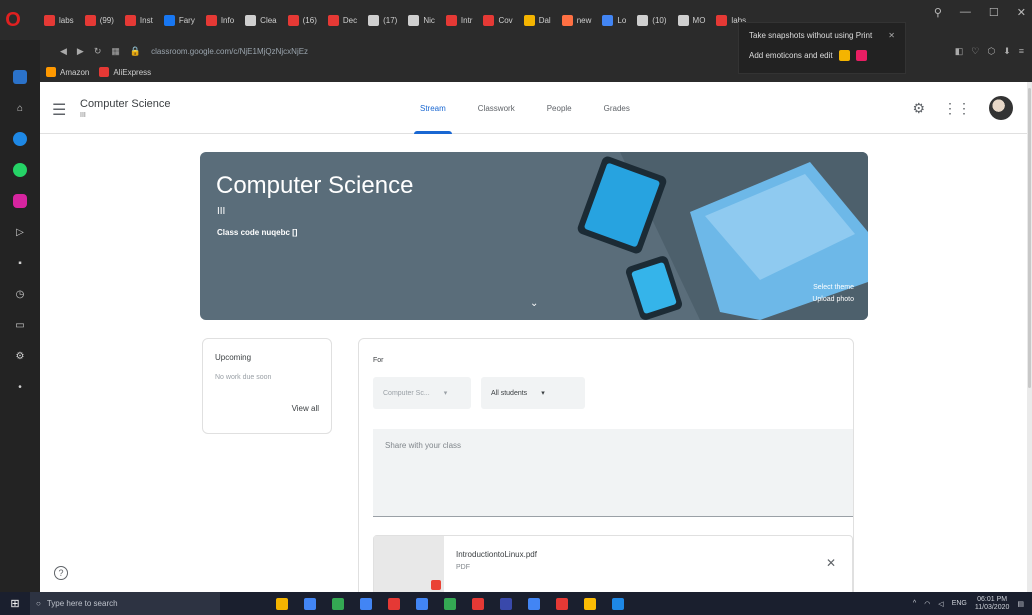  I want to click on attachment-name: IntroductiontoLinux.pdf, so click(496, 554).